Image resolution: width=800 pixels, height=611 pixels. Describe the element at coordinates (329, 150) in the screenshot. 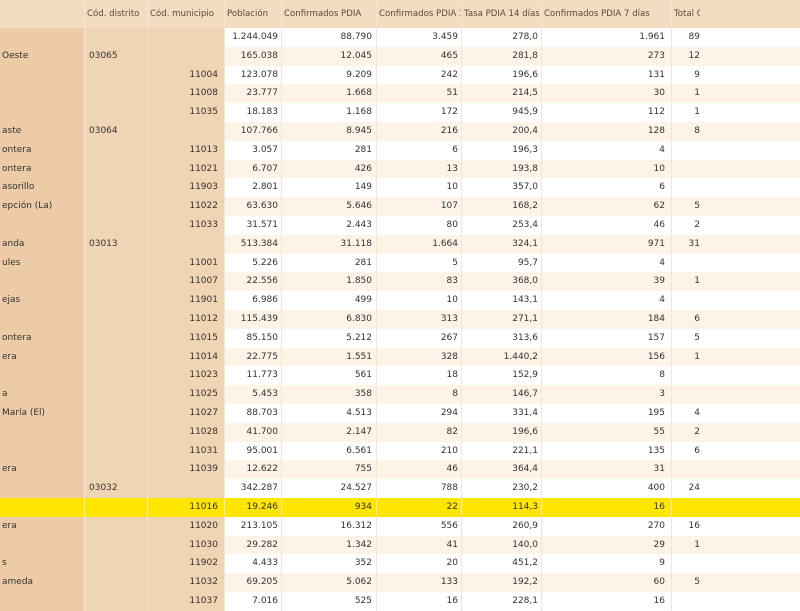

I see `cell-confirmados: 281` at that location.